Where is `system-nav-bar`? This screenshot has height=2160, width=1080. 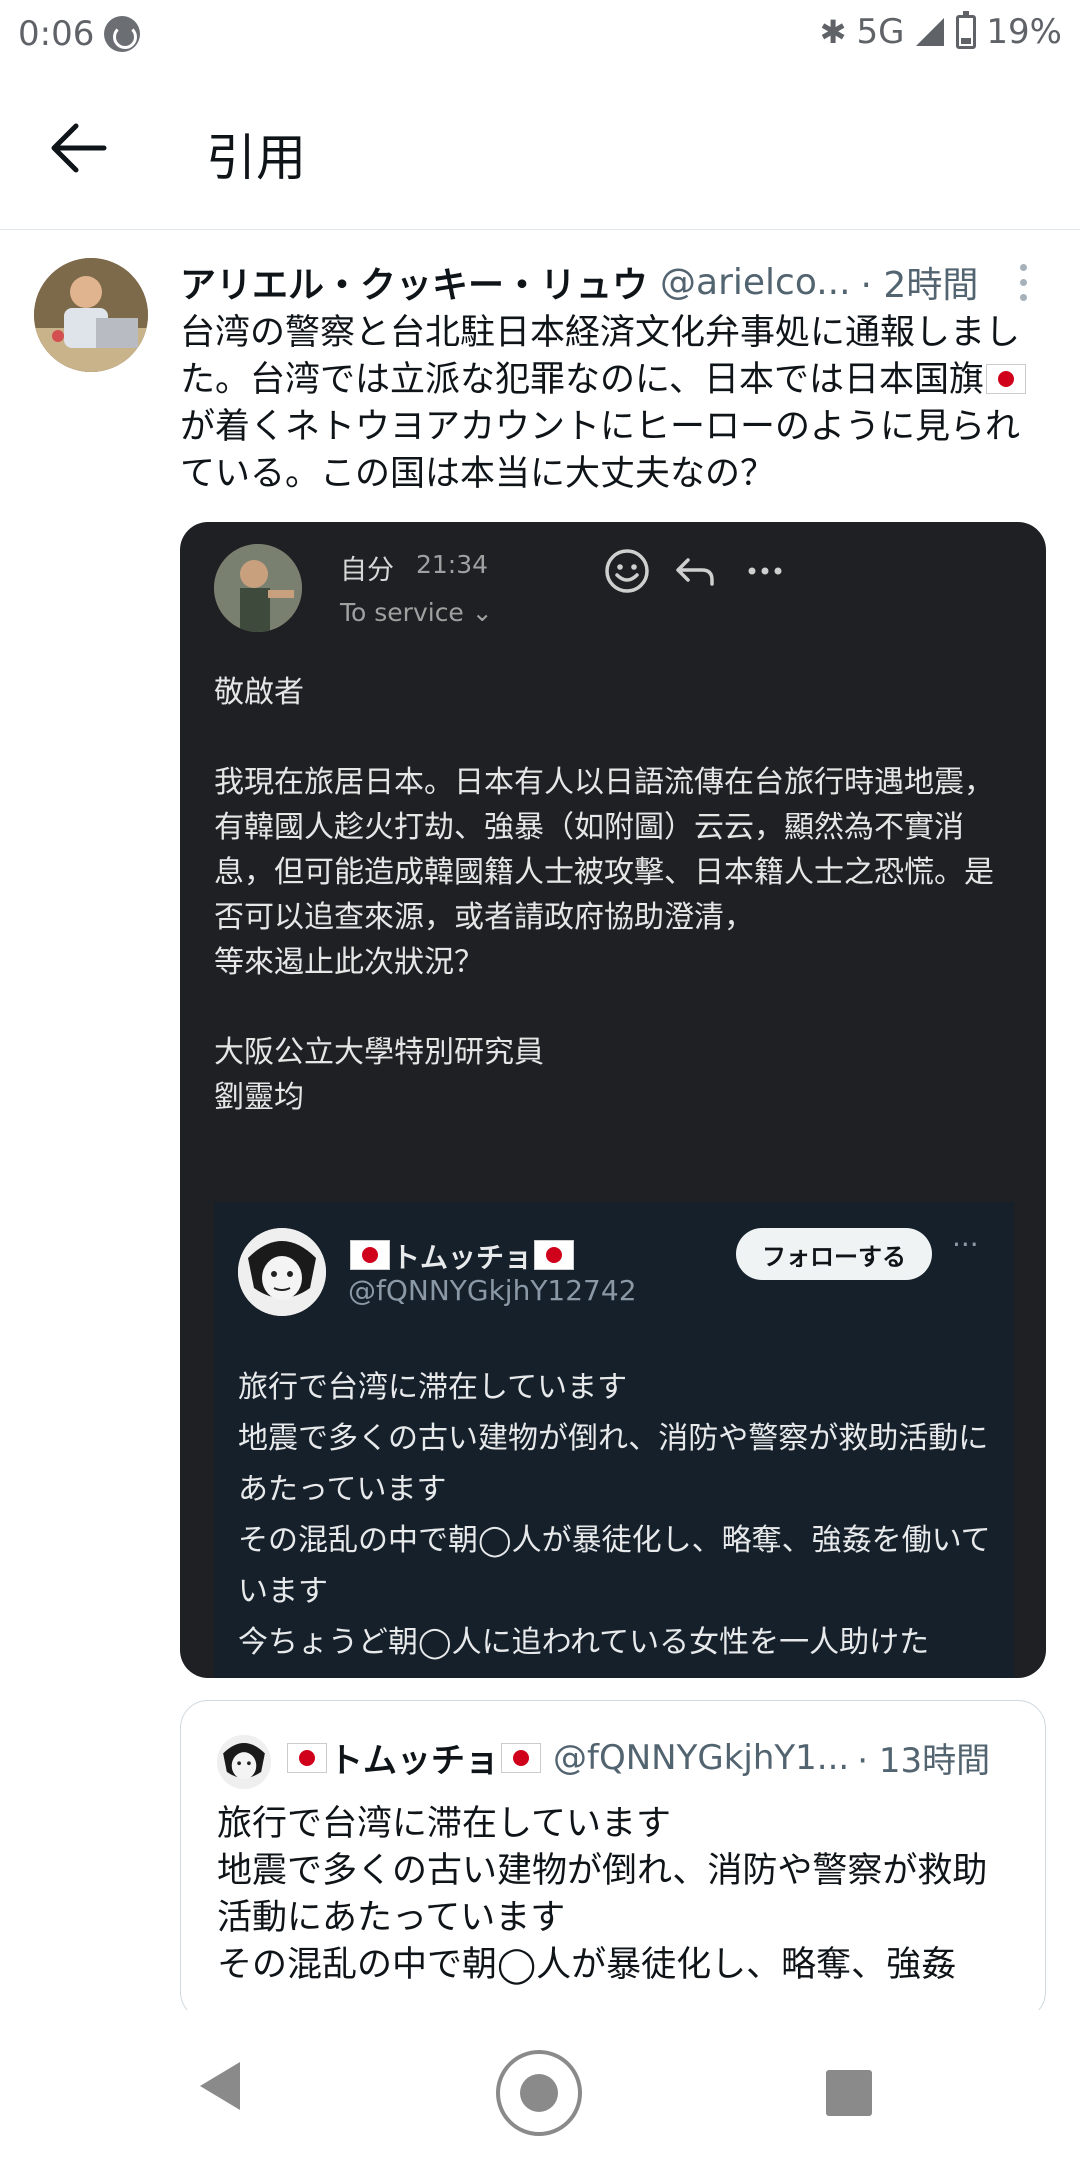 system-nav-bar is located at coordinates (540, 2085).